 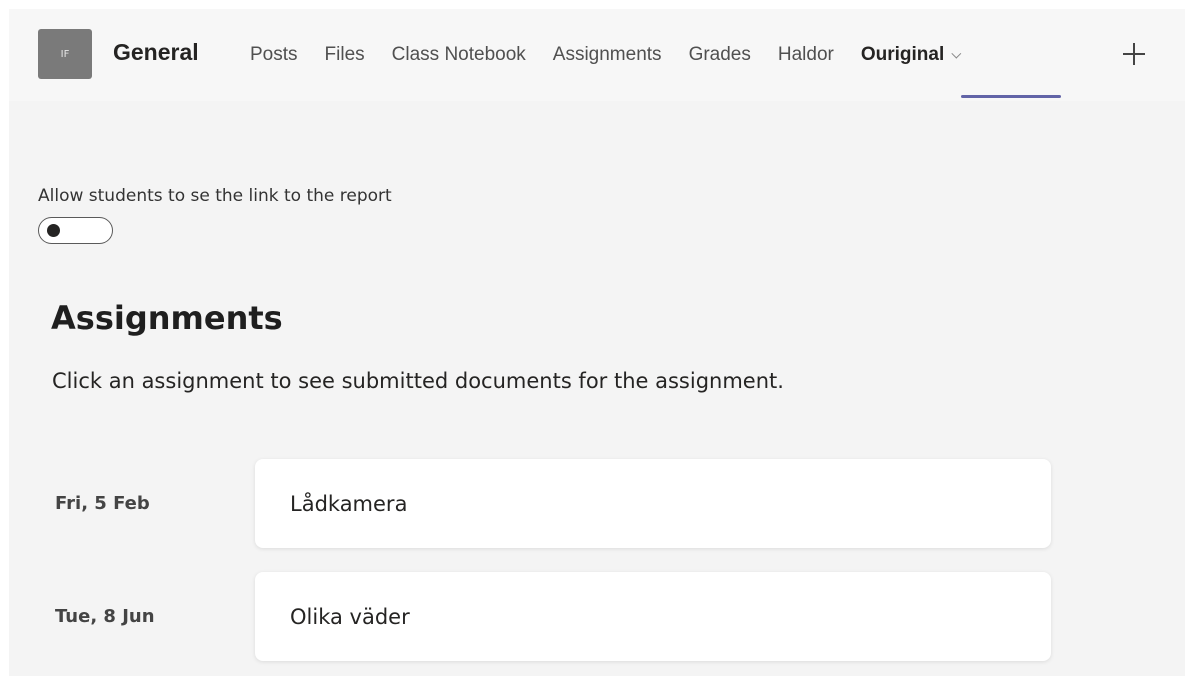 I want to click on tab-grades: Grades, so click(x=720, y=55).